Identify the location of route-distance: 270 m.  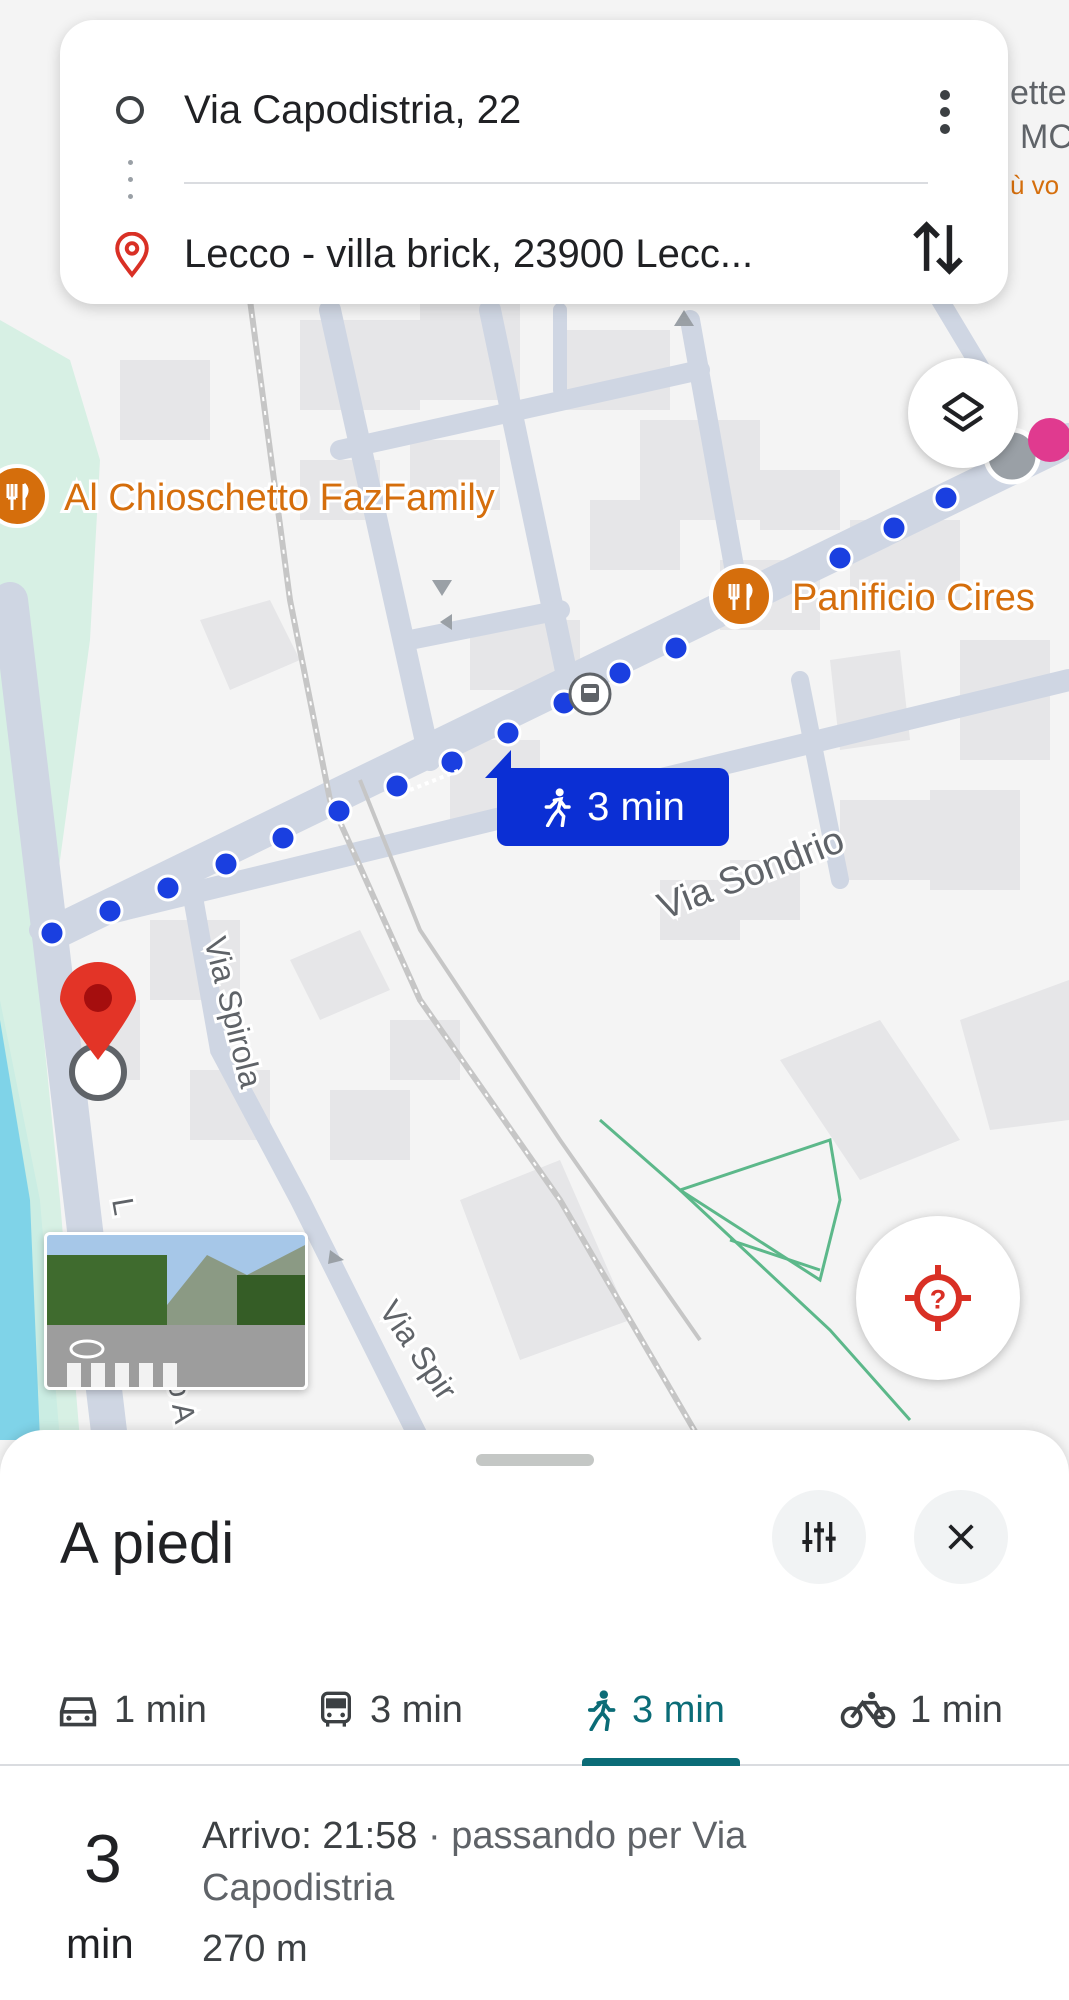
(255, 1949).